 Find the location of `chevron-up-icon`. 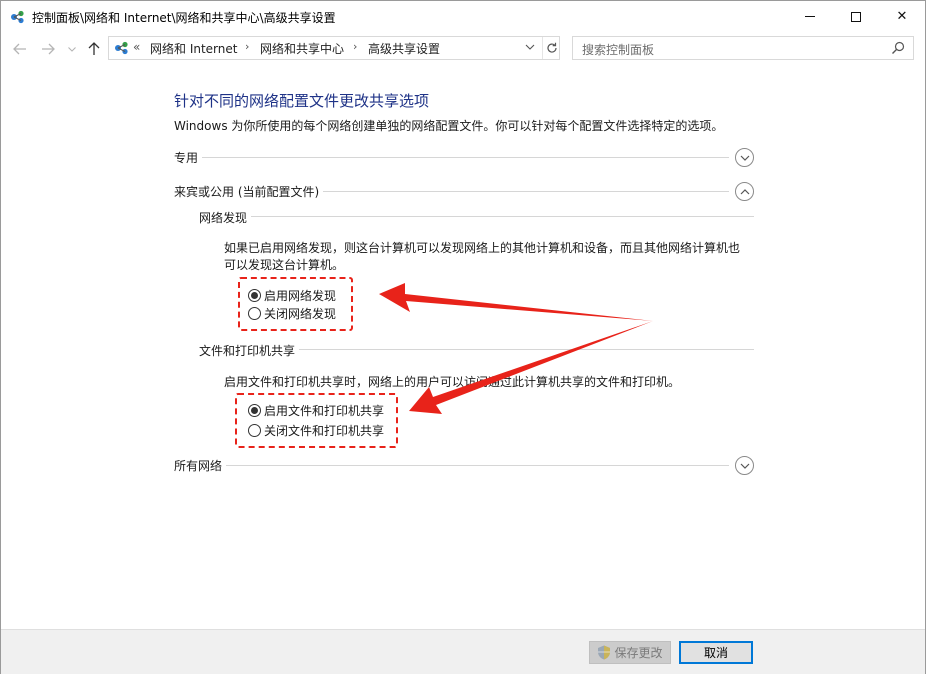

chevron-up-icon is located at coordinates (744, 191).